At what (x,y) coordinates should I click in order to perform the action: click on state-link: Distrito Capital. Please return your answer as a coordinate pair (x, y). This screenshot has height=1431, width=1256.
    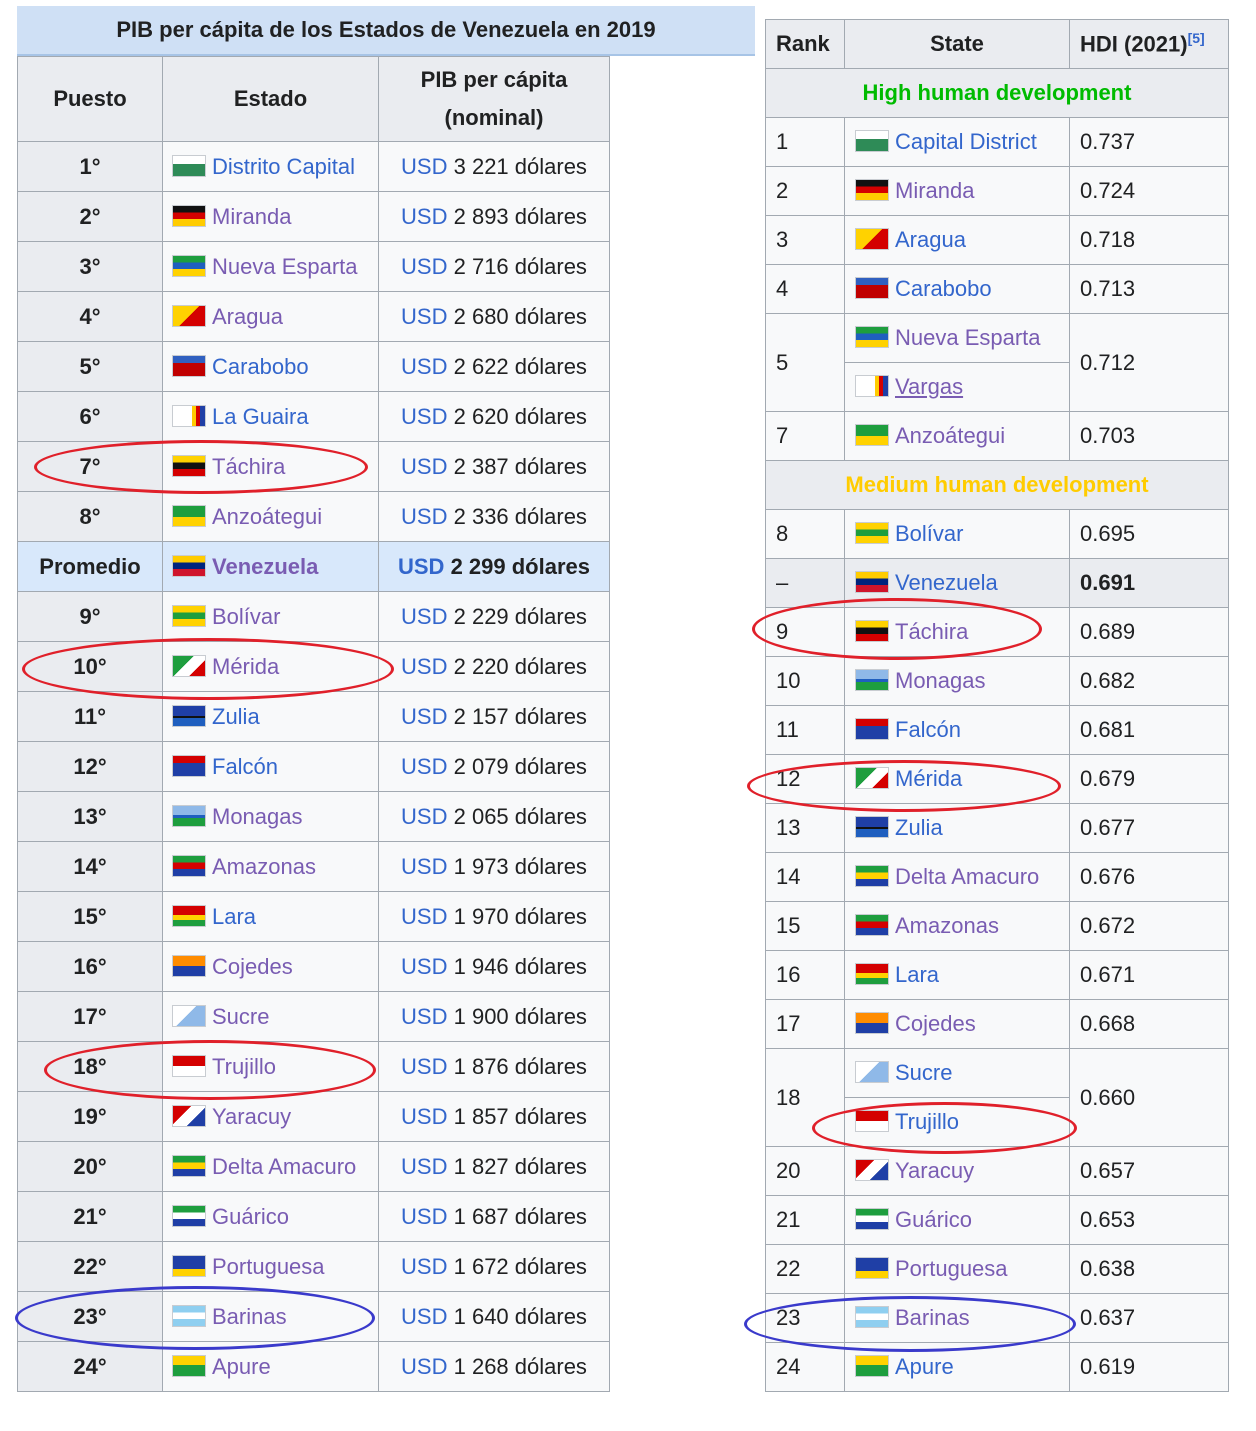
    Looking at the image, I should click on (283, 166).